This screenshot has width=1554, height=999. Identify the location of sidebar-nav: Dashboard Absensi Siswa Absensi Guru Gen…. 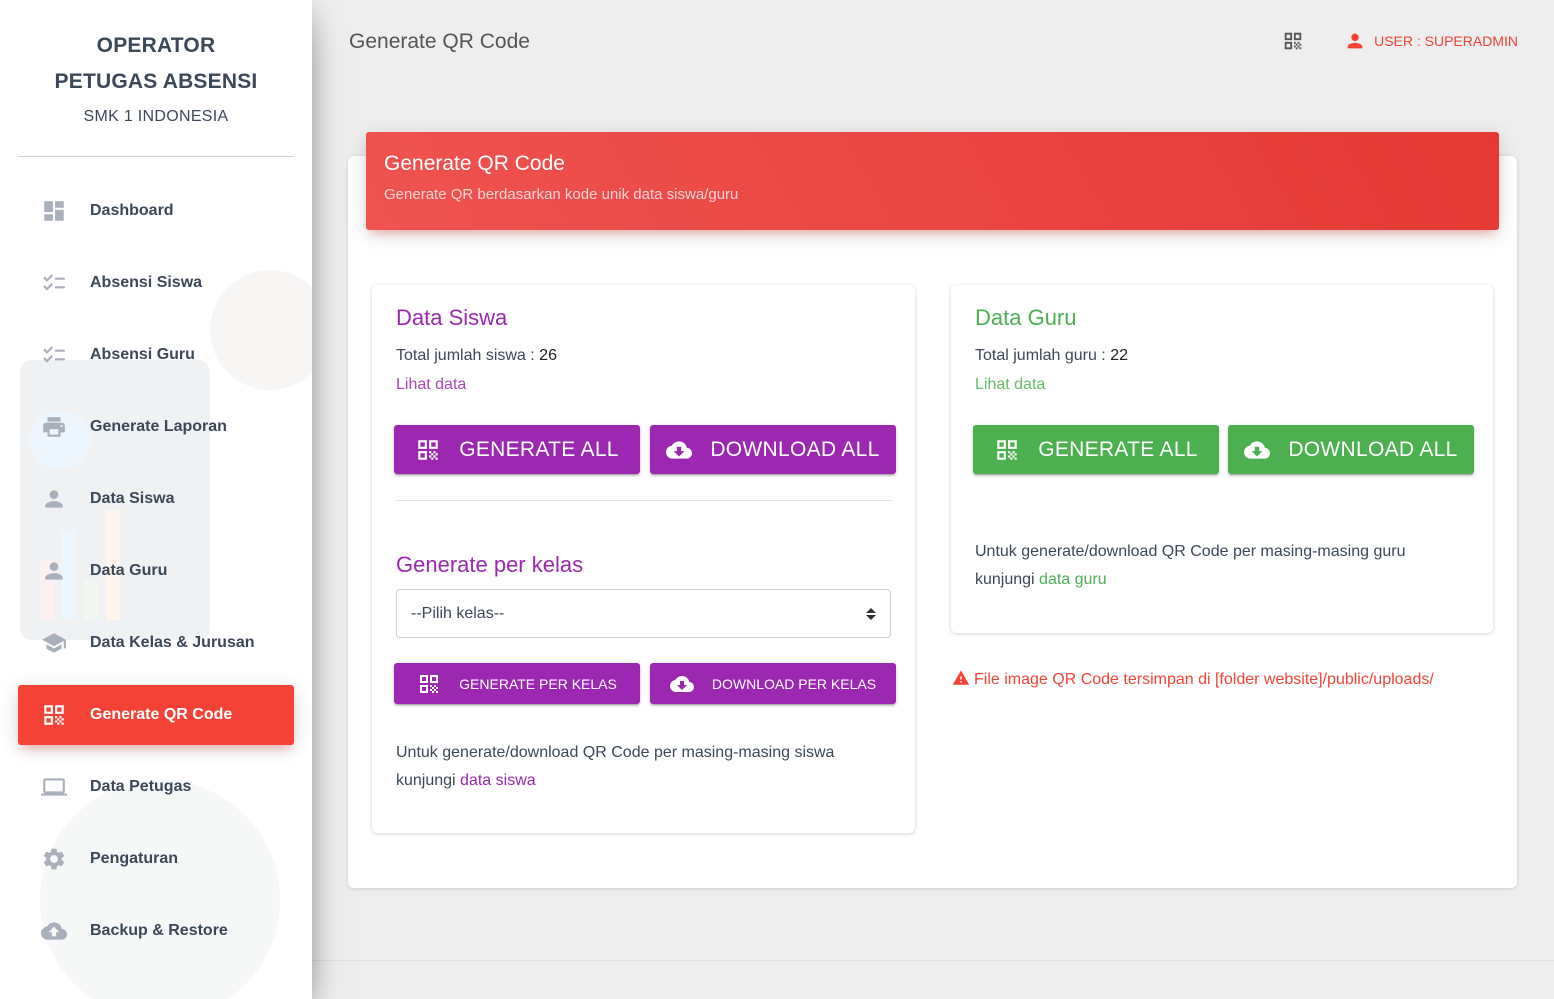
(156, 577).